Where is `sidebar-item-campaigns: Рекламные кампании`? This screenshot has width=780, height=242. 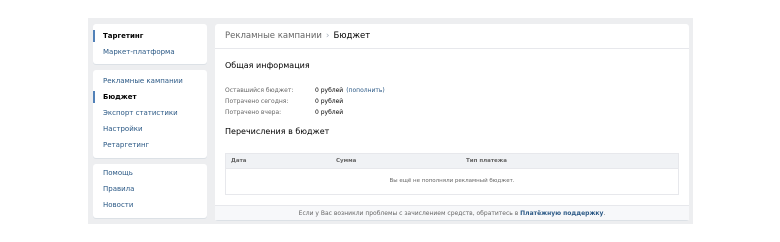
sidebar-item-campaigns: Рекламные кампании is located at coordinates (150, 81).